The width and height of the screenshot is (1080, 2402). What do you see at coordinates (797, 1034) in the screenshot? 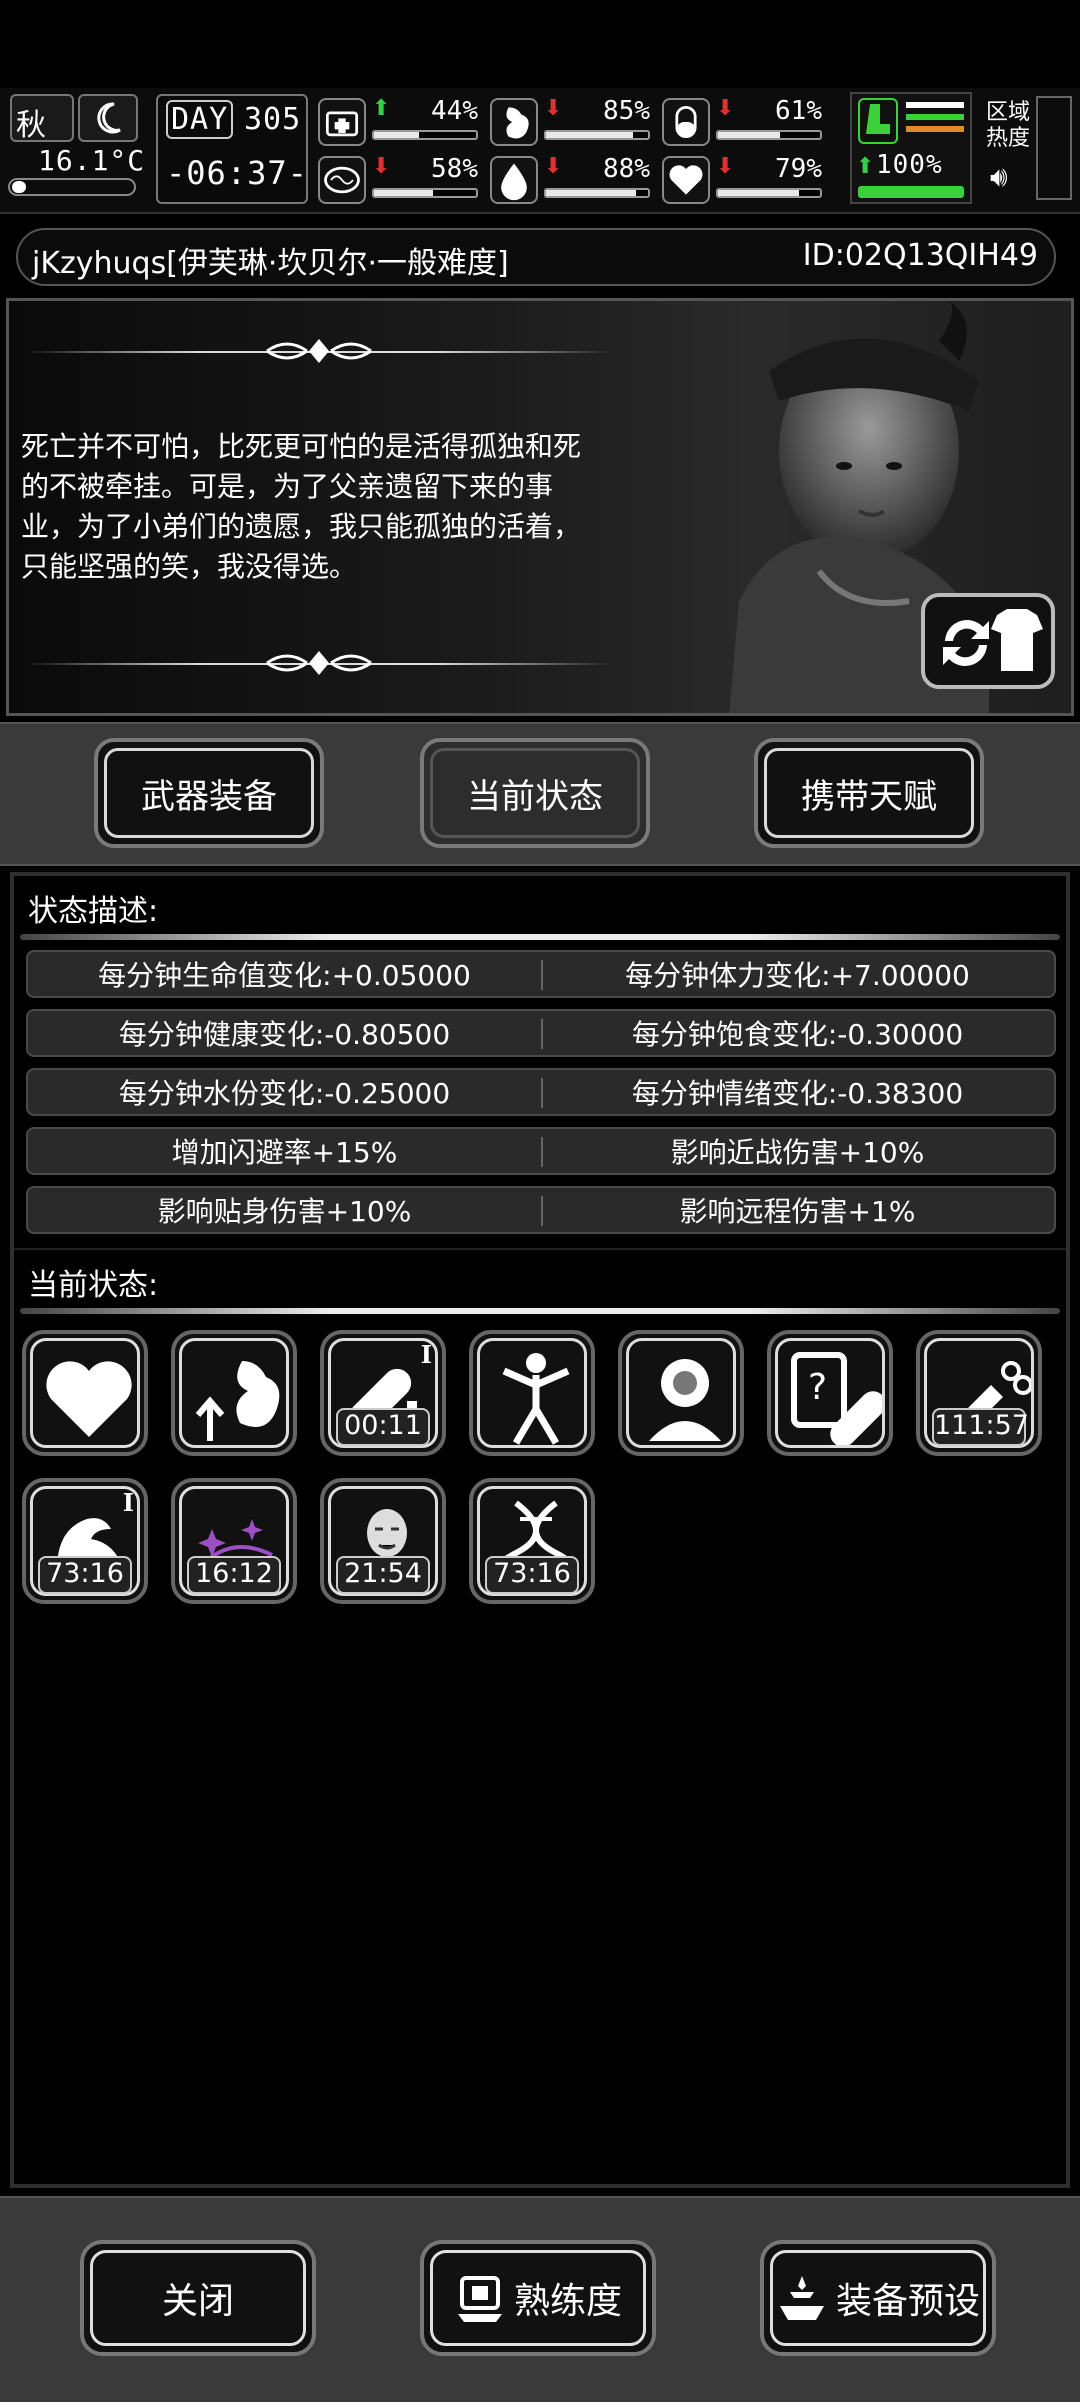
I see `status-effect-text: 每分钟饱食变化:-0.30000` at bounding box center [797, 1034].